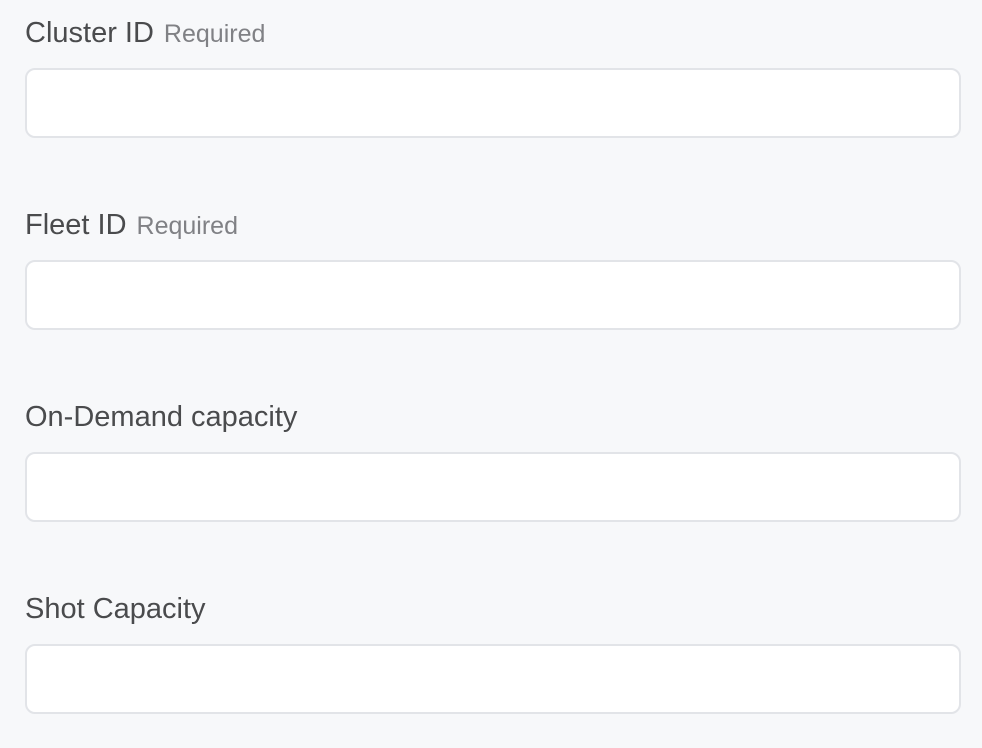 This screenshot has width=982, height=748. Describe the element at coordinates (89, 33) in the screenshot. I see `cluster-id-label: Cluster ID` at that location.